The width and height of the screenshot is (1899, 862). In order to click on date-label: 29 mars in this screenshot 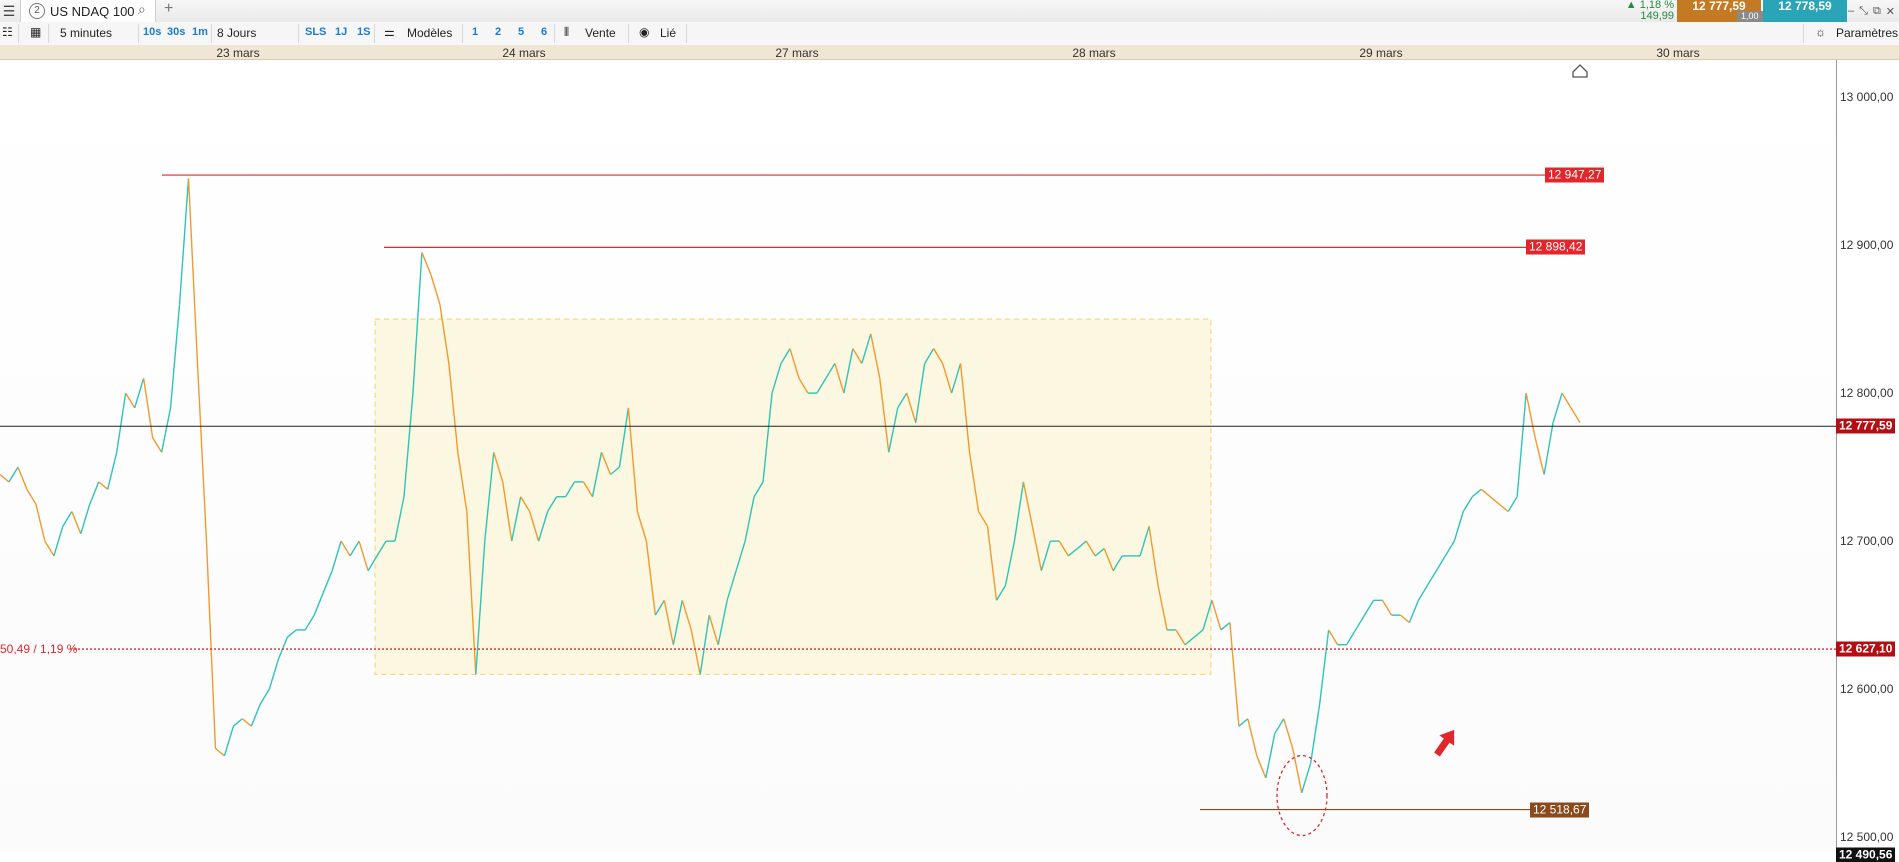, I will do `click(1381, 53)`.